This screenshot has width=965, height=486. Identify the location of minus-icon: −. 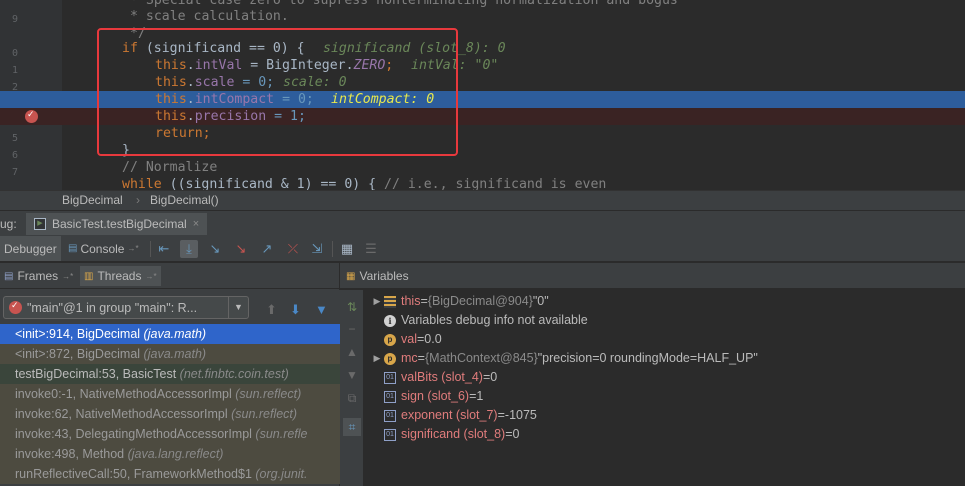
(352, 329).